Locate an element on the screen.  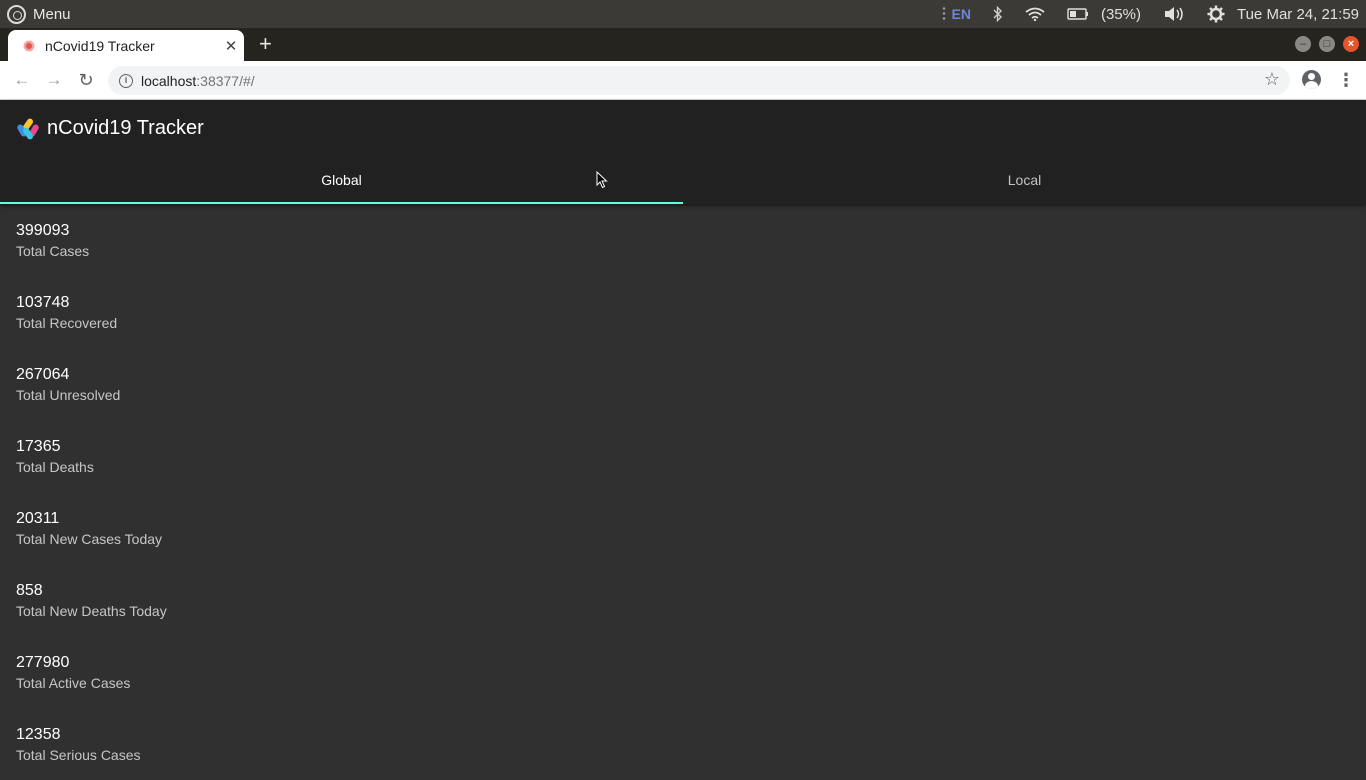
keyboard-language-indicator: EN is located at coordinates (956, 14).